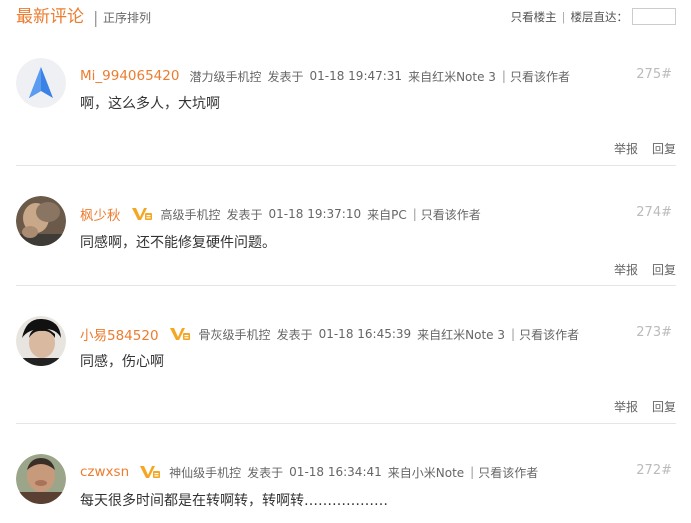 Image resolution: width=691 pixels, height=523 pixels. I want to click on jump-floor-label: 楼层直达：, so click(599, 16).